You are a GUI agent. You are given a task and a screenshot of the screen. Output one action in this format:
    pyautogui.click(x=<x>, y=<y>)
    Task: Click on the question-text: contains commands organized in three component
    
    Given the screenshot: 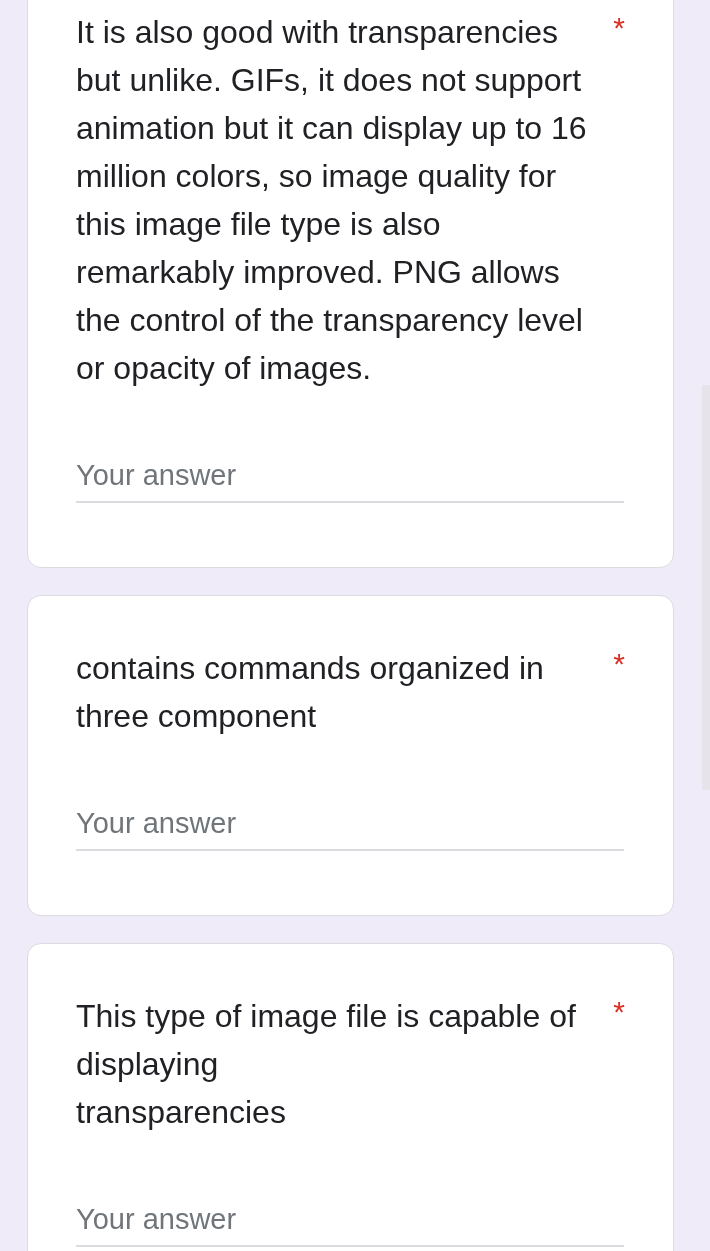 What is the action you would take?
    pyautogui.click(x=310, y=692)
    